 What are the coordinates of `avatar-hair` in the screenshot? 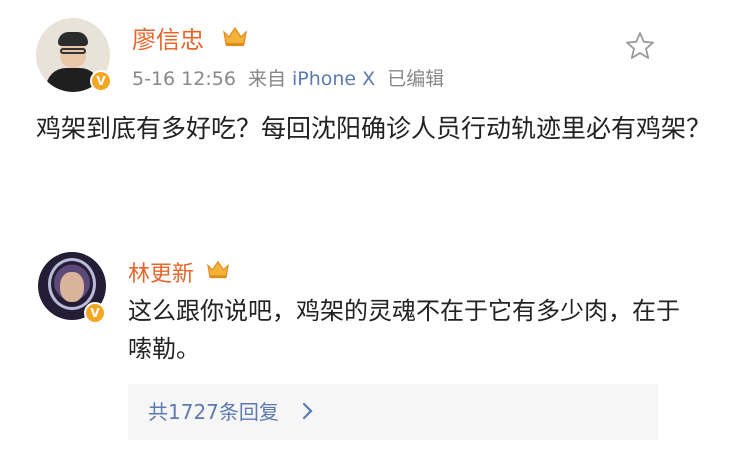 It's located at (73, 39).